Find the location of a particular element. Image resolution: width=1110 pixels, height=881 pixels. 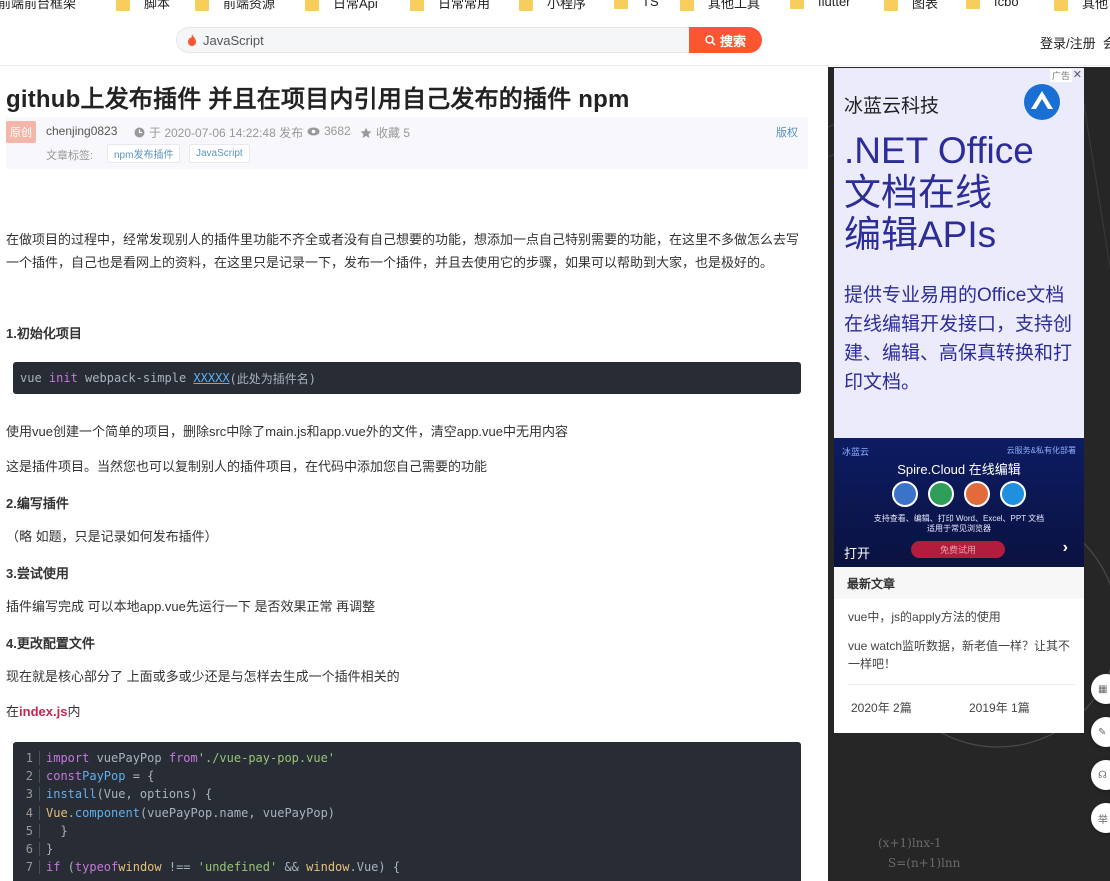

presentation-icon is located at coordinates (977, 494).